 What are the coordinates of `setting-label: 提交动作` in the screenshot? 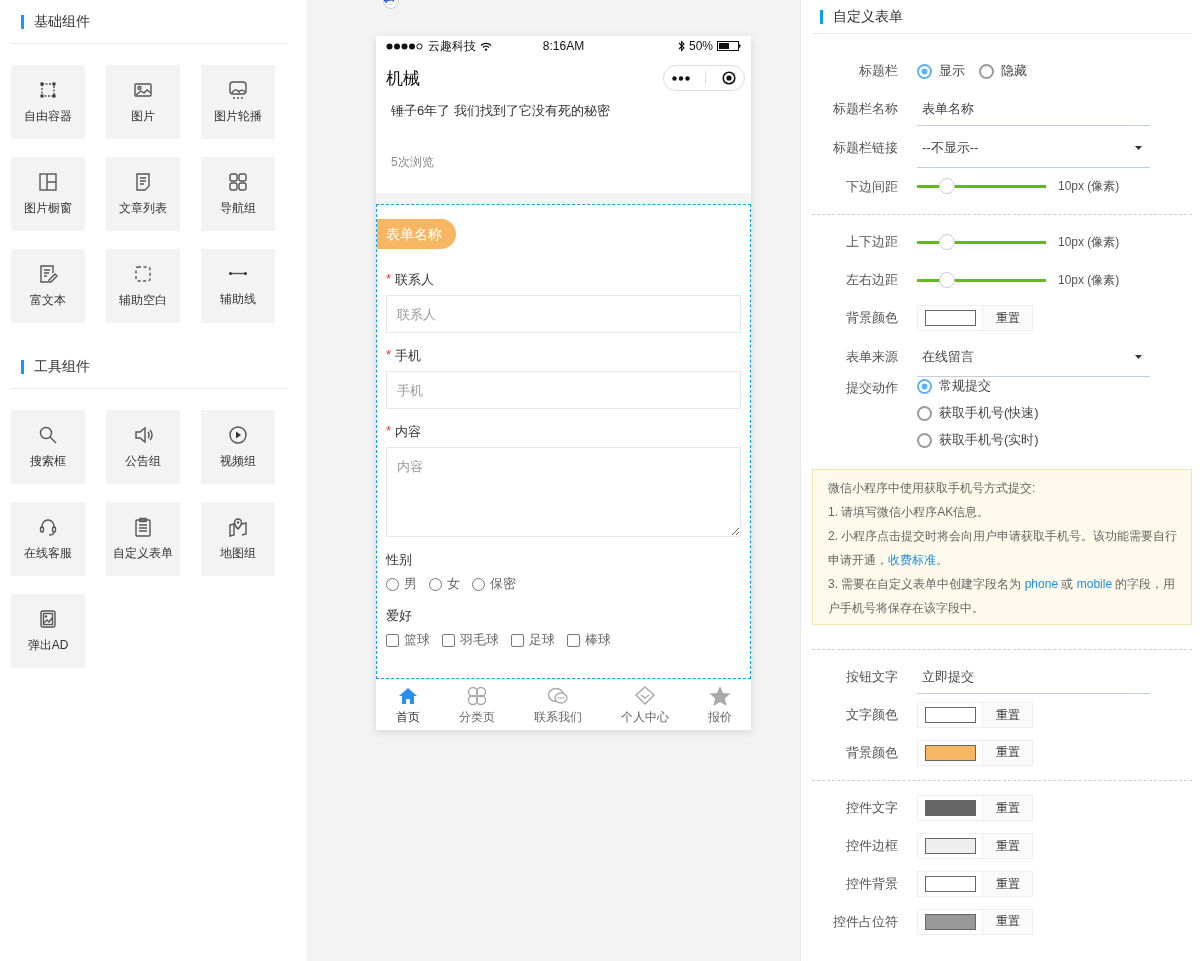 It's located at (871, 388).